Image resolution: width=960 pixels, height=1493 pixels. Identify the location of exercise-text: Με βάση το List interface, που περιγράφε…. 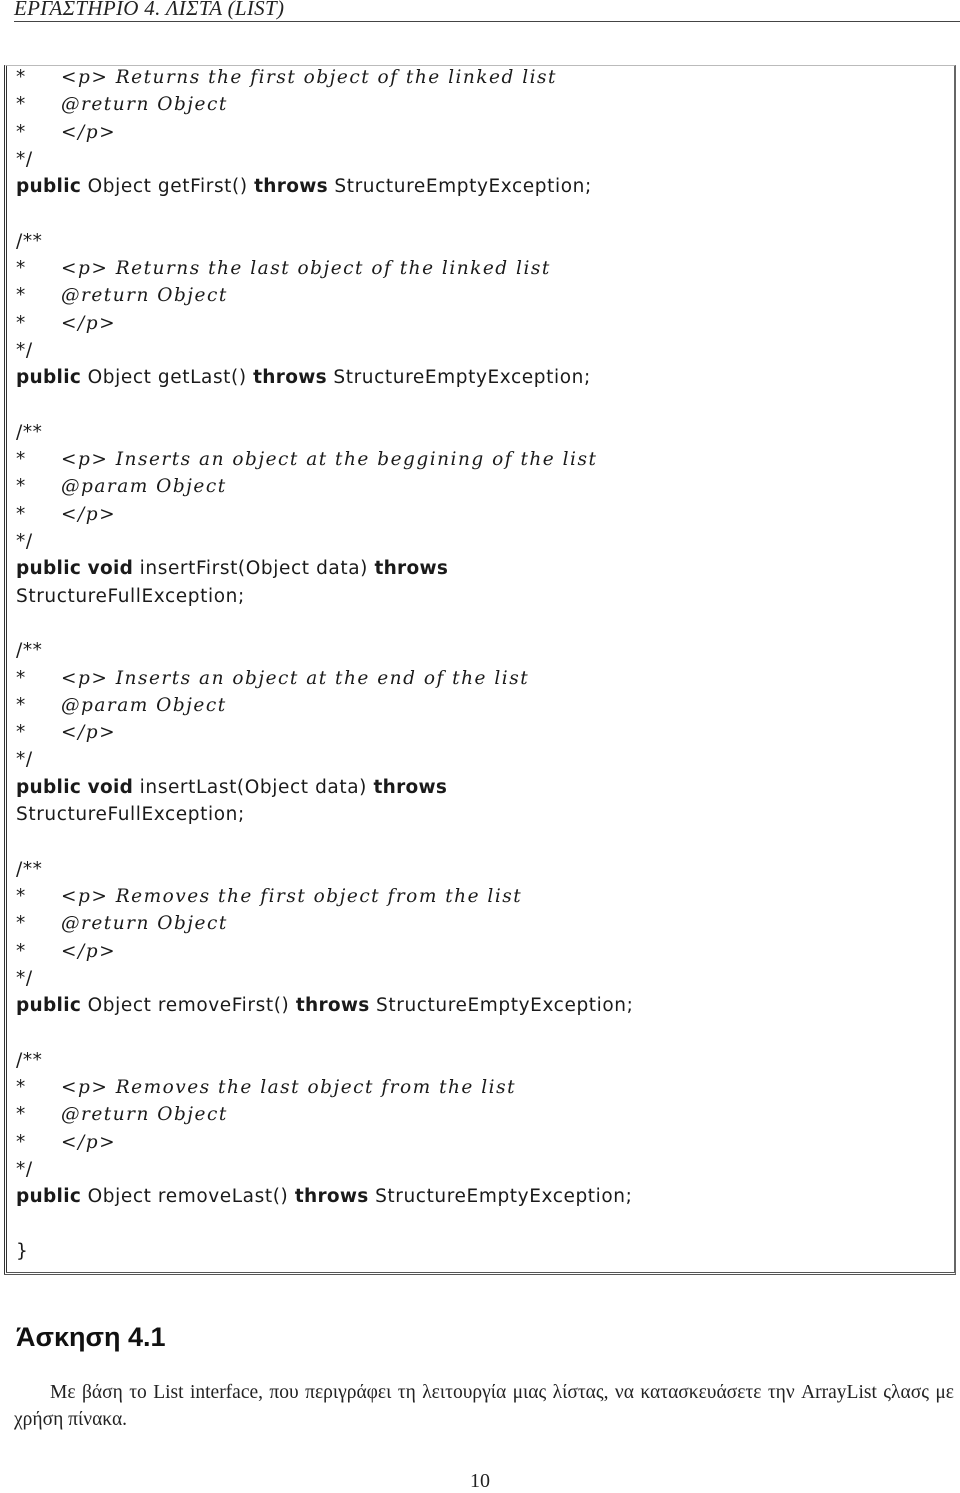
(484, 1406).